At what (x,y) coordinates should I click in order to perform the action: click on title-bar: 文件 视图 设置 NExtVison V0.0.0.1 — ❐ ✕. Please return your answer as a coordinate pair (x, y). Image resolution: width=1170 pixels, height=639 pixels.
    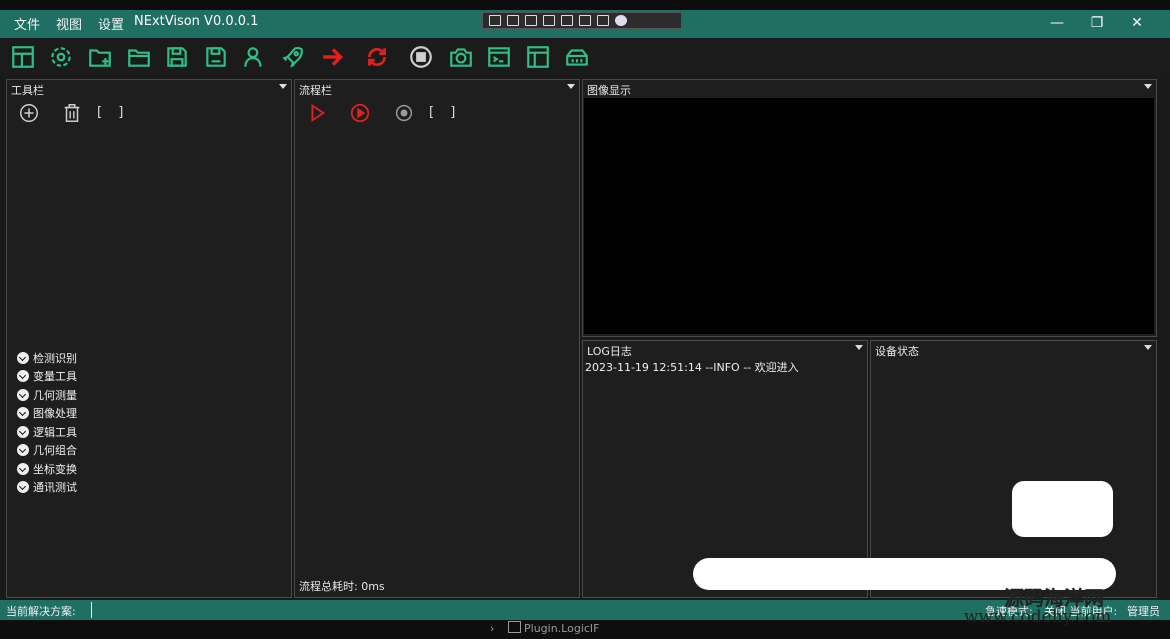
    Looking at the image, I should click on (585, 19).